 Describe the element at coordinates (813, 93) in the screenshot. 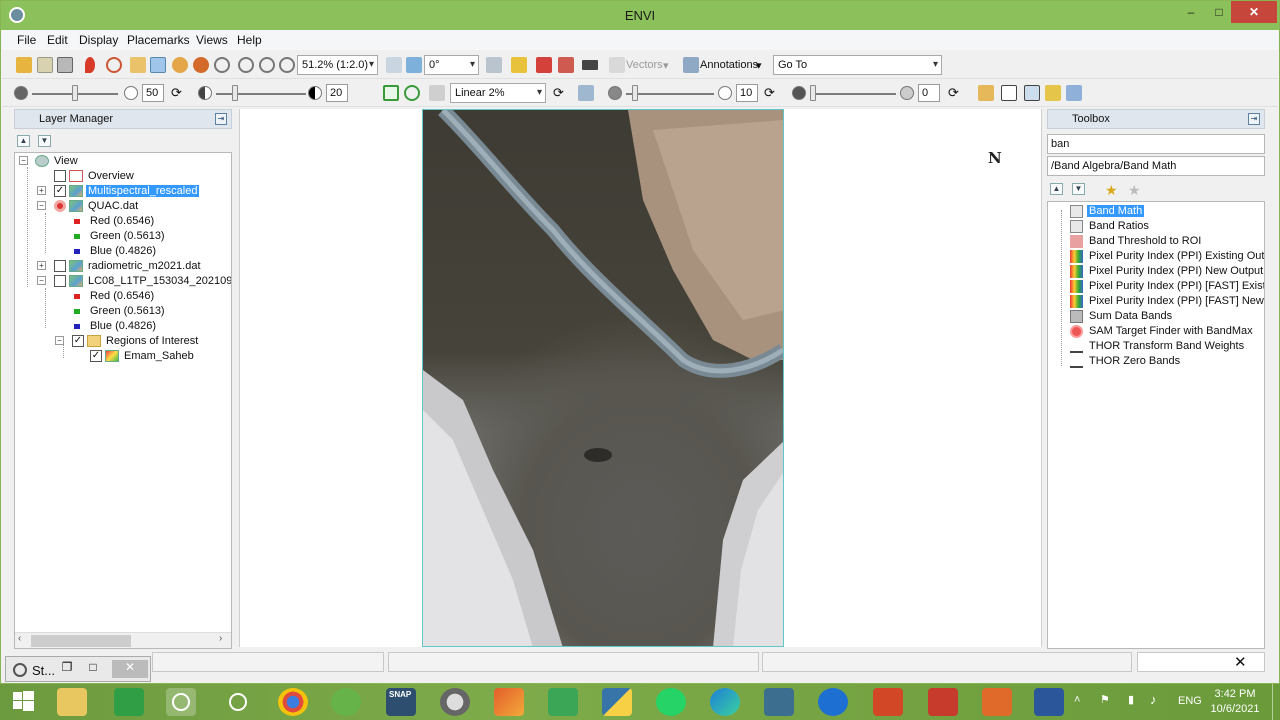

I see `transparency-slider-thumb` at that location.